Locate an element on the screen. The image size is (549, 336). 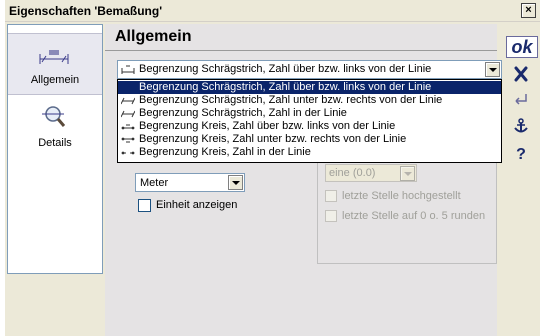
show-unit-checkbox is located at coordinates (144, 205).